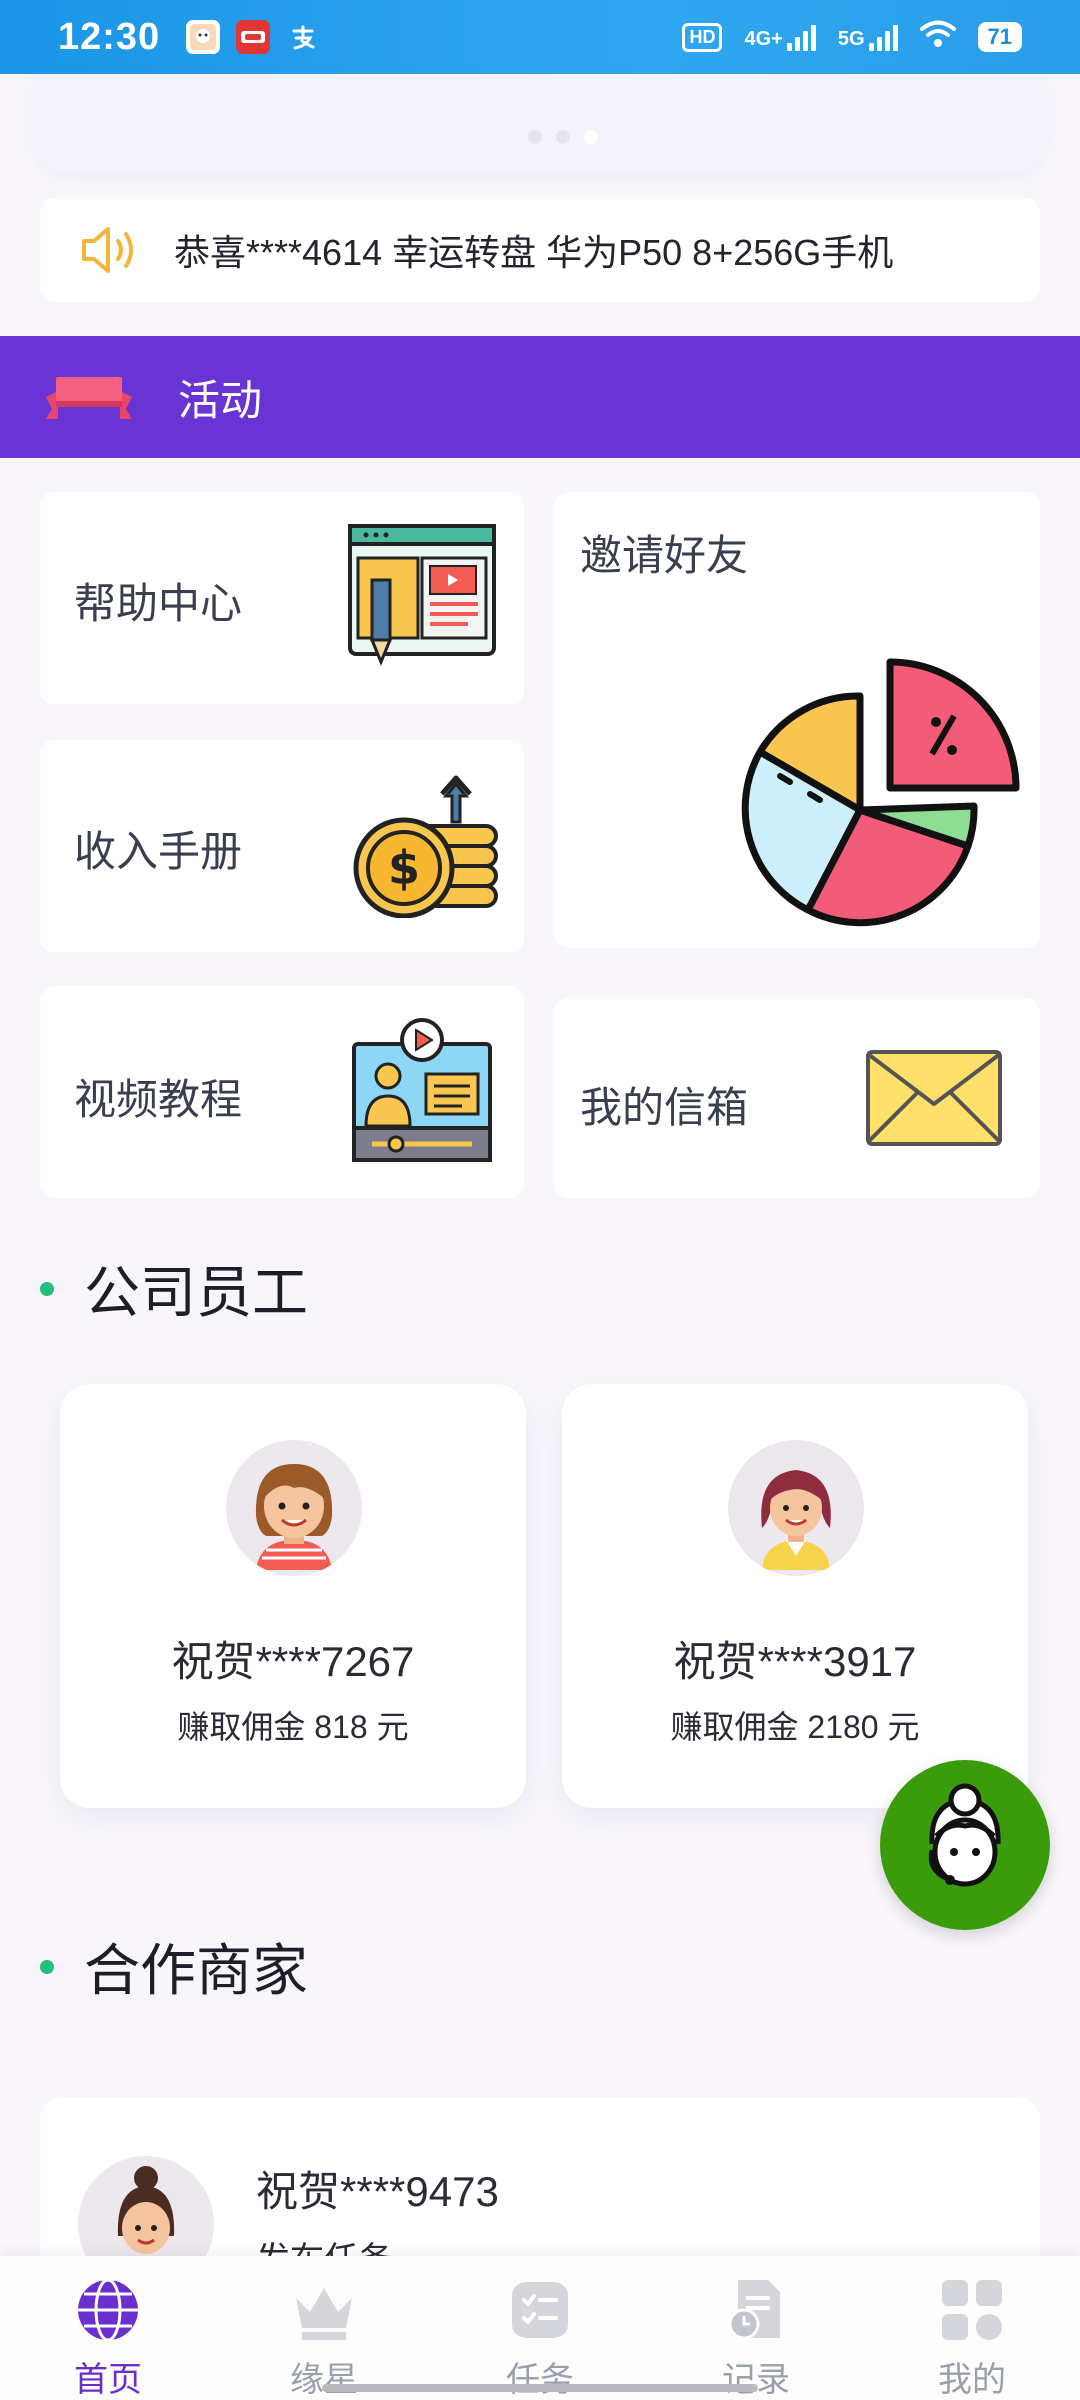 Image resolution: width=1080 pixels, height=2400 pixels. Describe the element at coordinates (591, 137) in the screenshot. I see `carousel-dot-active` at that location.